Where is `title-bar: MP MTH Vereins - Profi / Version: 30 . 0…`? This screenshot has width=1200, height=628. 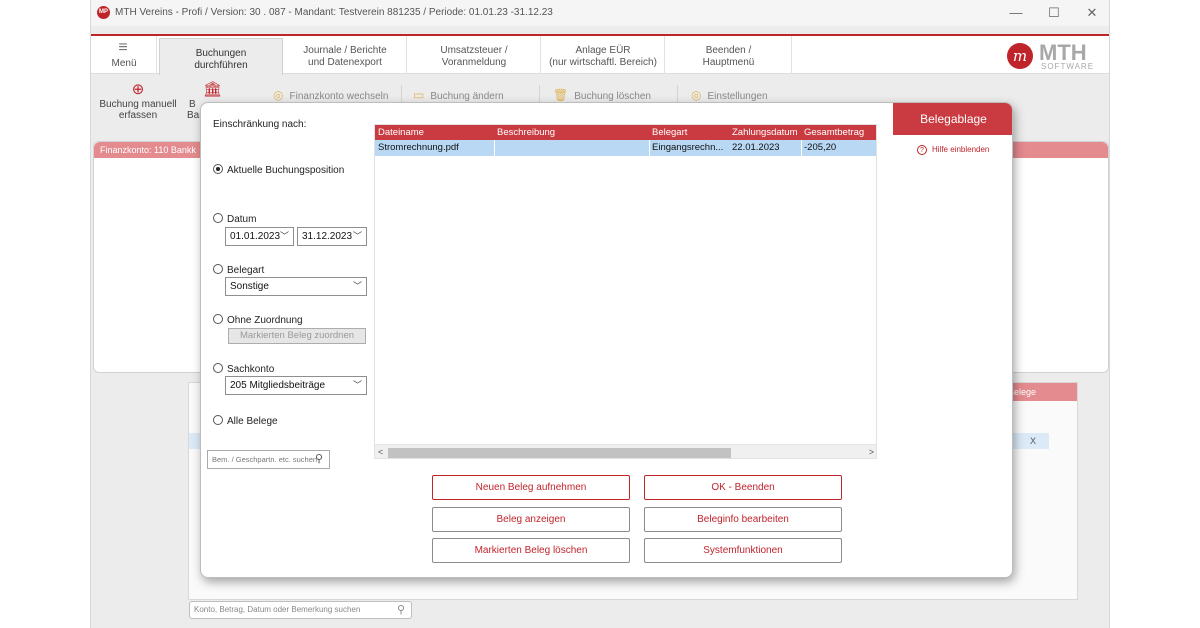
title-bar: MP MTH Vereins - Profi / Version: 30 . 0… is located at coordinates (600, 13).